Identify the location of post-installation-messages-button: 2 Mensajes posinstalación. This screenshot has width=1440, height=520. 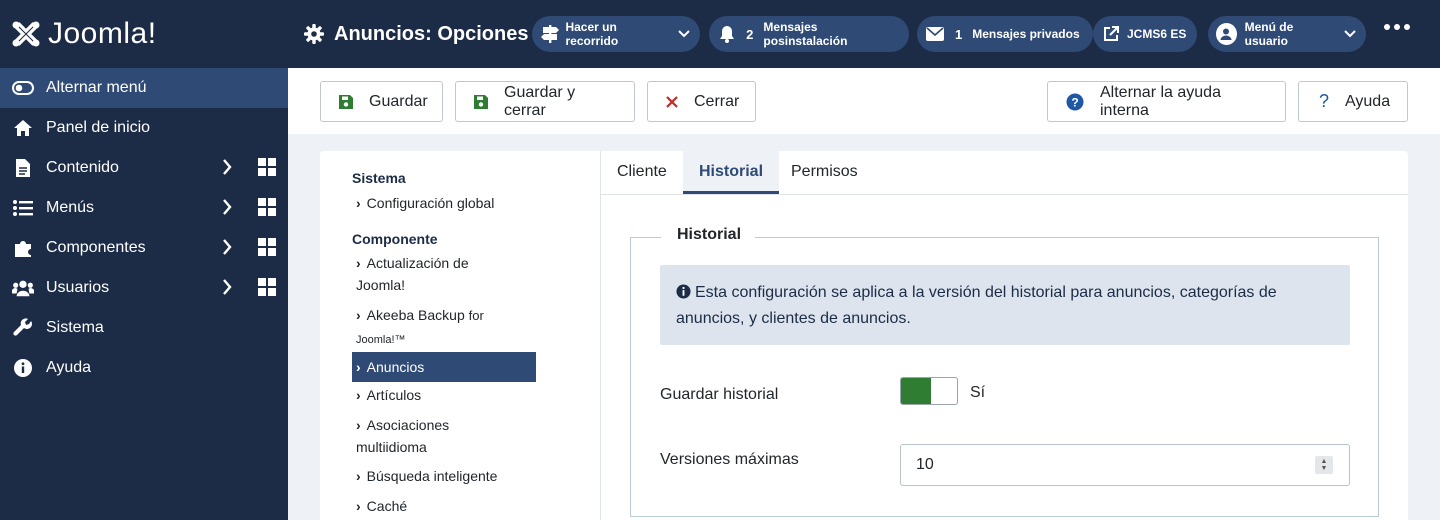
(809, 34).